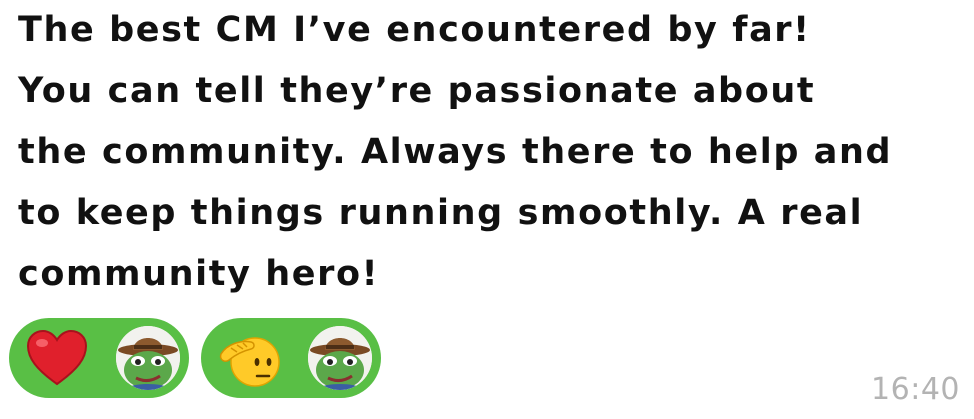 The width and height of the screenshot is (974, 419). I want to click on reaction-salute-button, so click(291, 358).